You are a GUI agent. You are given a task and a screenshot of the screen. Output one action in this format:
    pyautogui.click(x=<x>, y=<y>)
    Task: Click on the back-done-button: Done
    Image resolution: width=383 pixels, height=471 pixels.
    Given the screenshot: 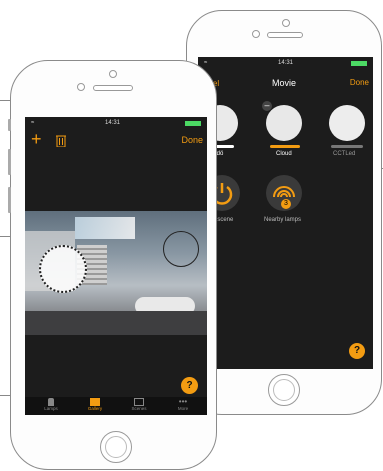 What is the action you would take?
    pyautogui.click(x=359, y=82)
    